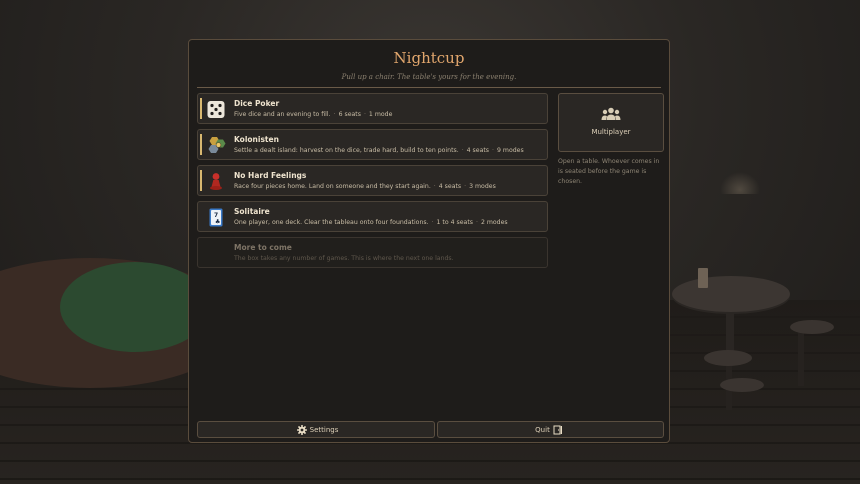  I want to click on multiplayer-label: Multiplayer, so click(611, 132).